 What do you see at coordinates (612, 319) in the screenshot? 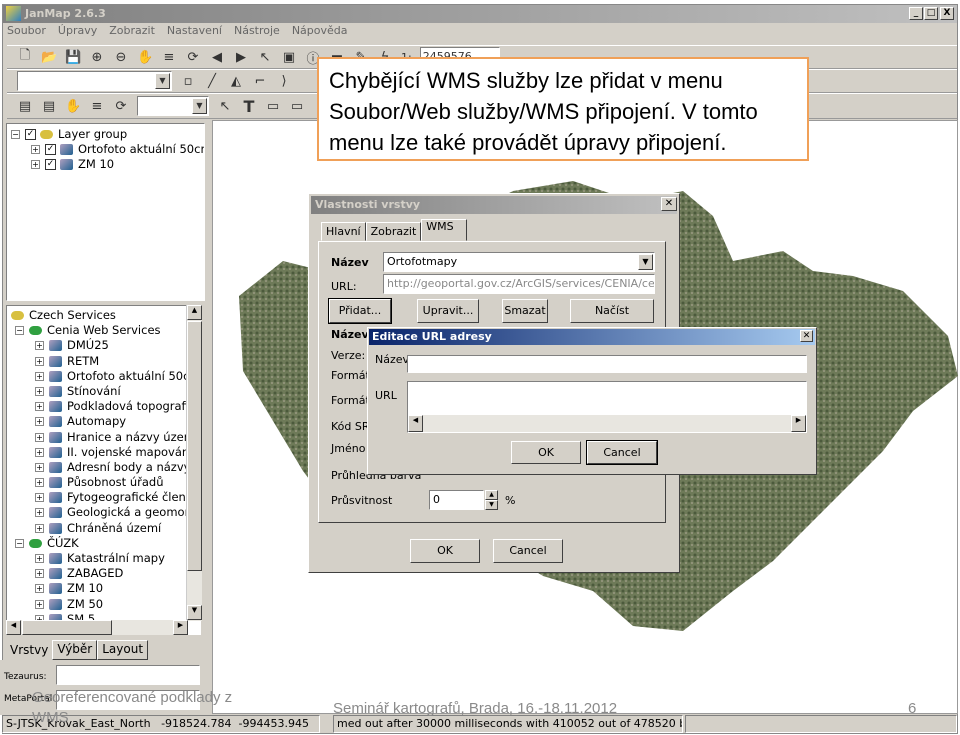
I see `load-properties-button: Načíst vlastnosti` at bounding box center [612, 319].